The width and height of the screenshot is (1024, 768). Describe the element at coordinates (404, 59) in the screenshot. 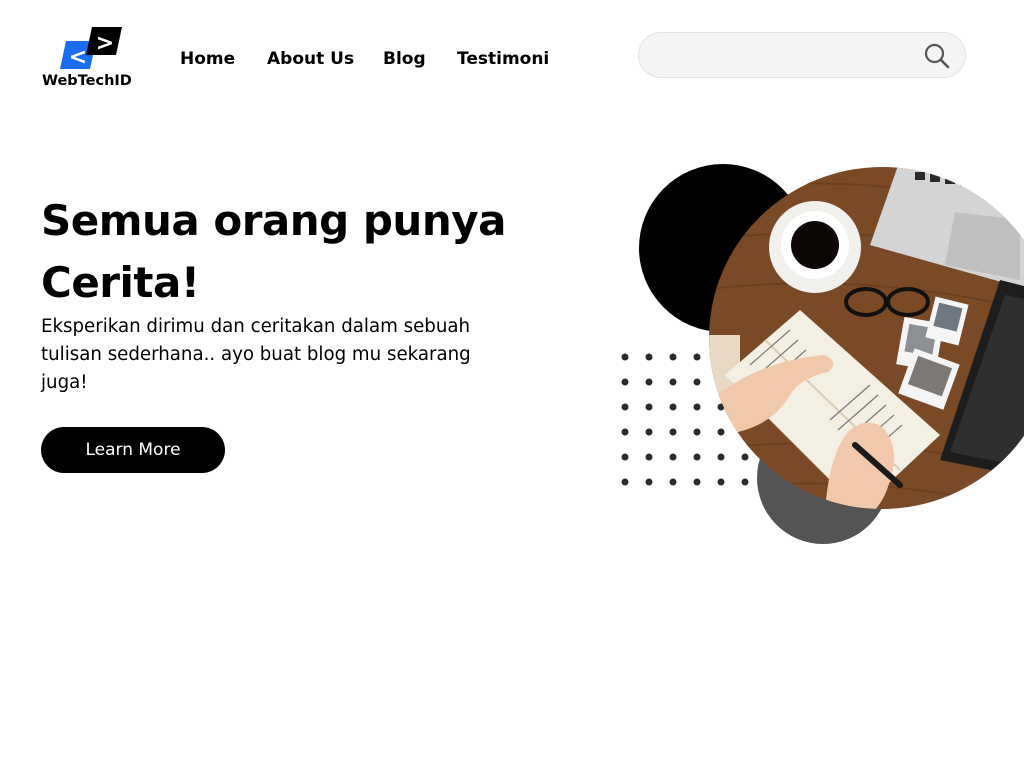

I see `nav-blog-link: Blog` at that location.